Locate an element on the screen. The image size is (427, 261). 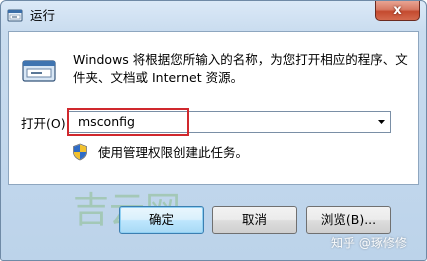
cancel-button: 取消 is located at coordinates (254, 220).